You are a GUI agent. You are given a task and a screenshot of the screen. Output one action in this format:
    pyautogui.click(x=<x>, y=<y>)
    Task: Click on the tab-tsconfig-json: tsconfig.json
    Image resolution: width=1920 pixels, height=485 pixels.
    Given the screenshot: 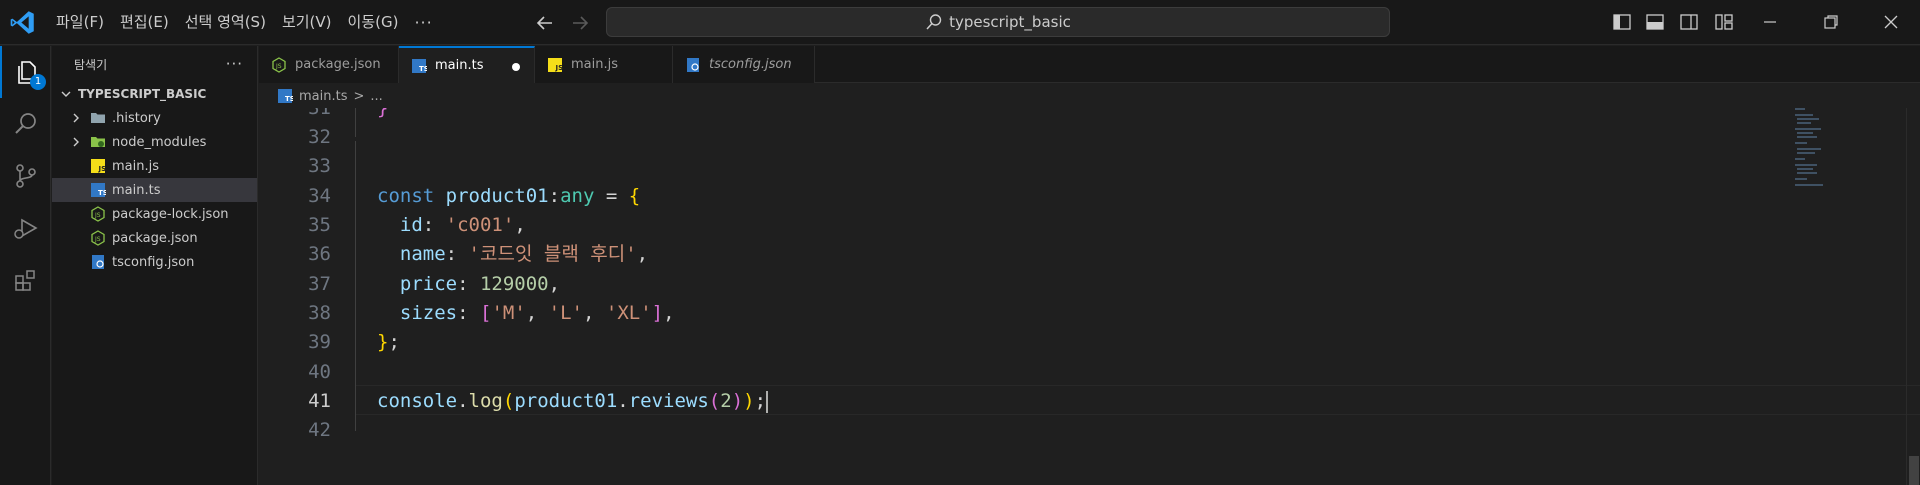 What is the action you would take?
    pyautogui.click(x=744, y=64)
    